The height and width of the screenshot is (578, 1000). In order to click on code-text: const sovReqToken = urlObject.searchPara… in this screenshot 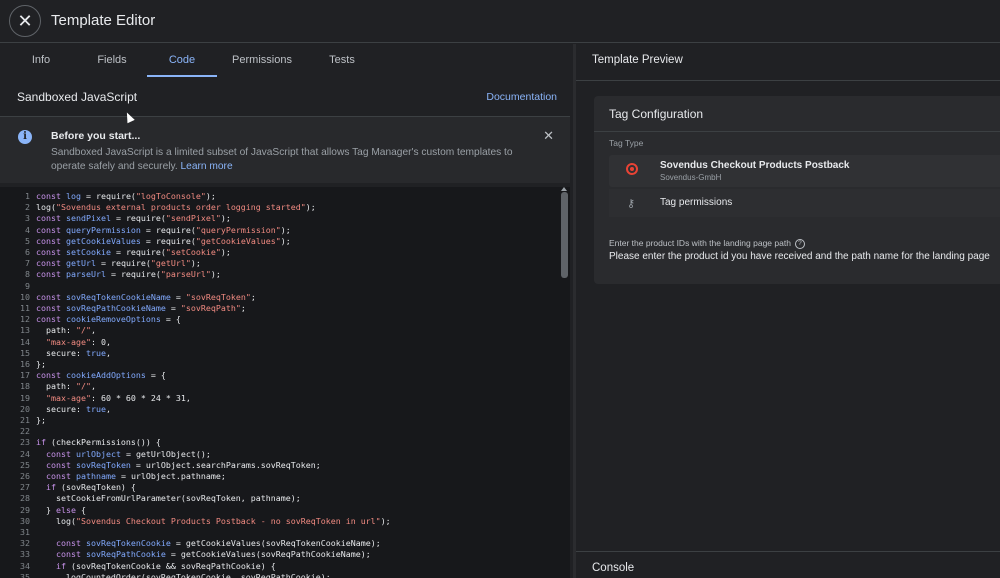, I will do `click(178, 465)`.